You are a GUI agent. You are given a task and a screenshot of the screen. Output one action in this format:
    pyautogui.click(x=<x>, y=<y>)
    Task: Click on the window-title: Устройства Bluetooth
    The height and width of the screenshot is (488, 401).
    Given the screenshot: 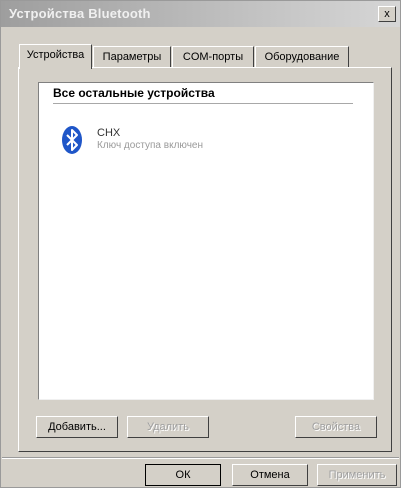 What is the action you would take?
    pyautogui.click(x=80, y=13)
    